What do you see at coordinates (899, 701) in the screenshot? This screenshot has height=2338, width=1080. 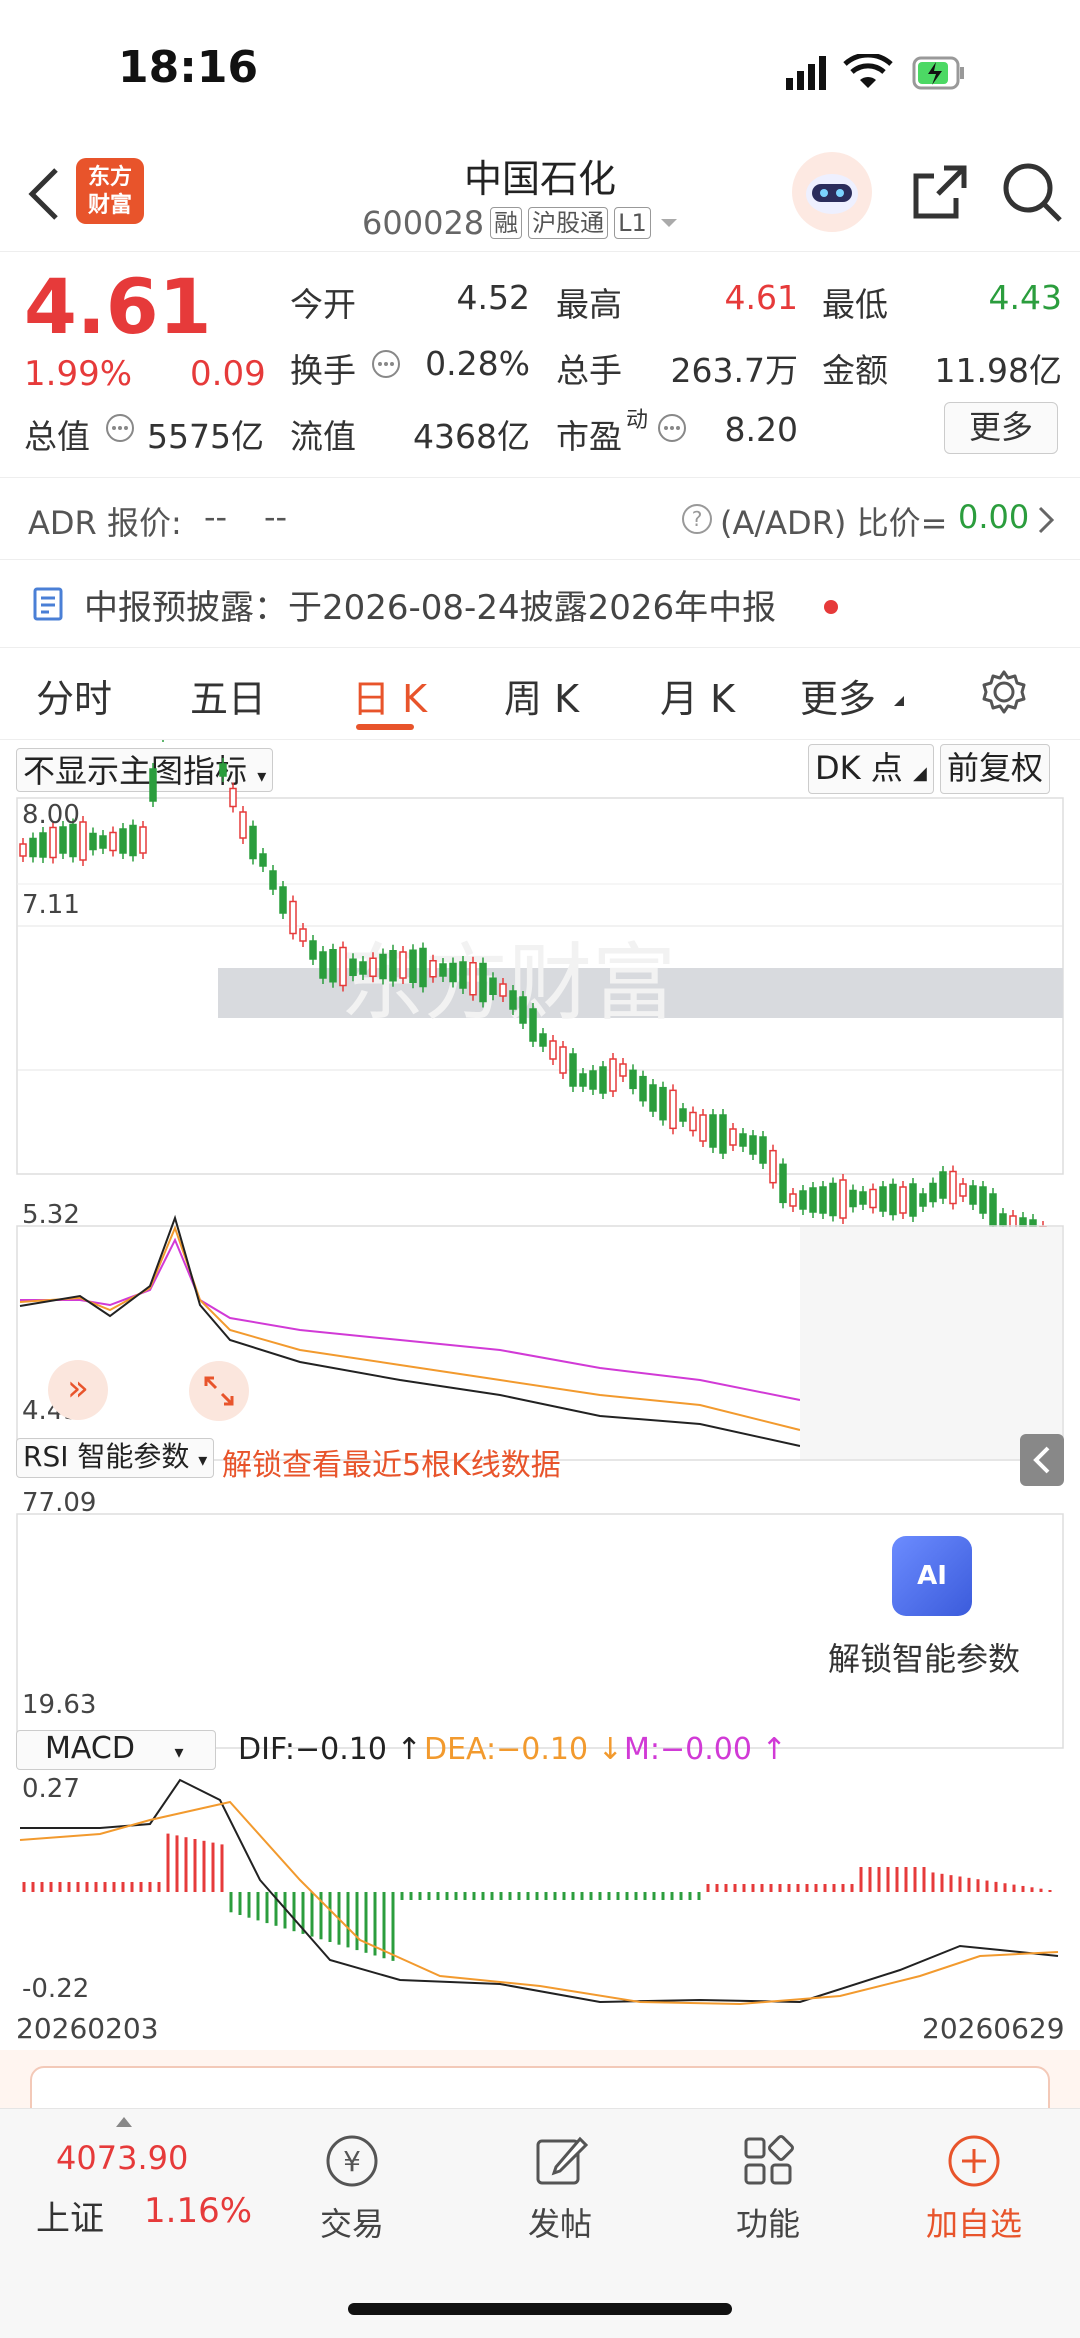 I see `corner-arrow-icon` at bounding box center [899, 701].